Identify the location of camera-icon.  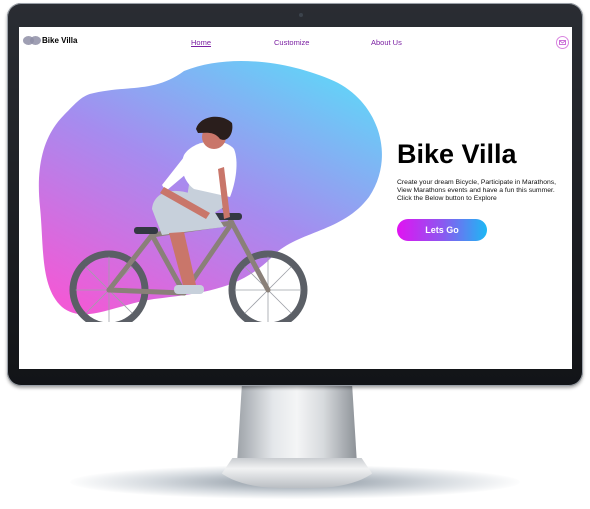
(301, 15).